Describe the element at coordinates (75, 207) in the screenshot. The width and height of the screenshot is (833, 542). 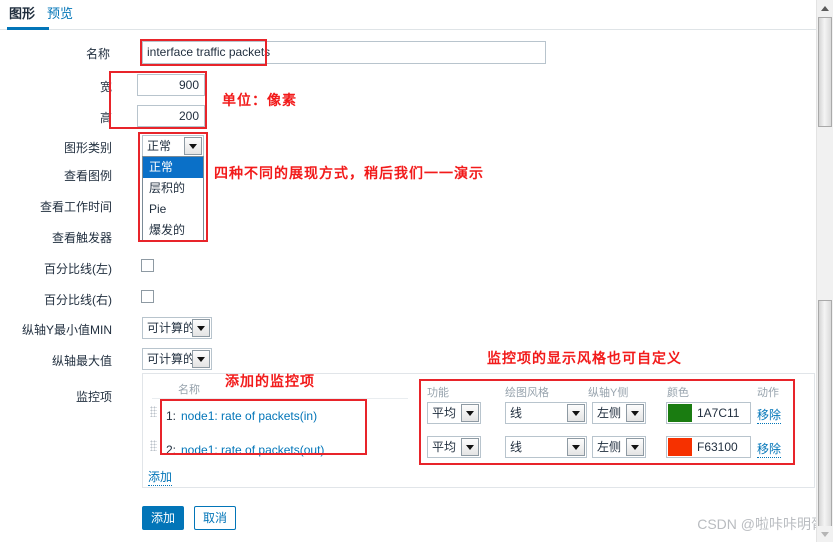
I see `show-worktime-label: 查看工作时间` at that location.